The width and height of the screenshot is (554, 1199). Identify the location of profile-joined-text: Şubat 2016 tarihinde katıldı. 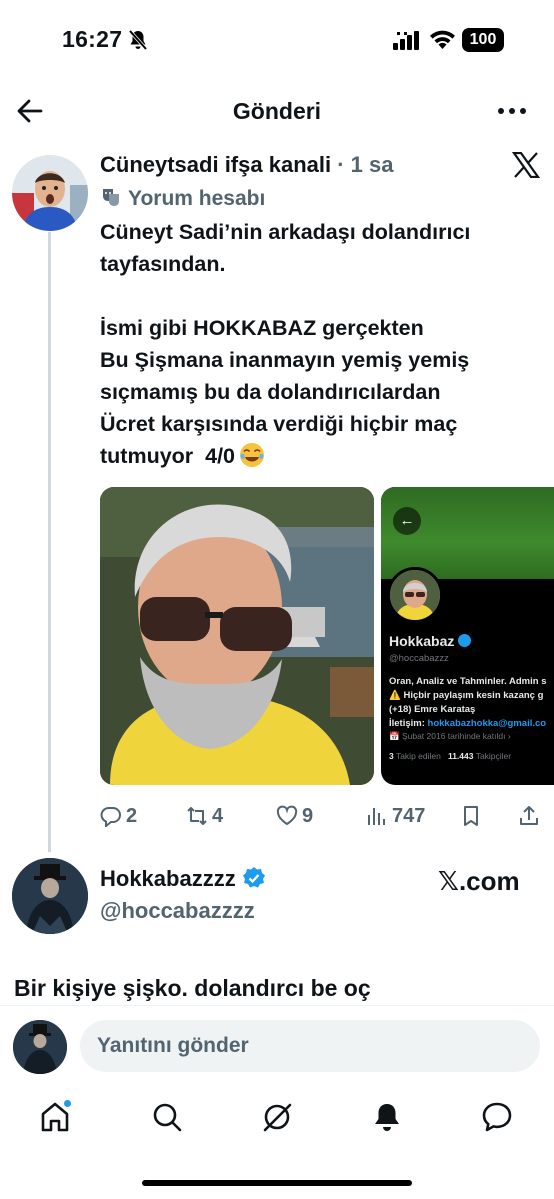
(453, 736).